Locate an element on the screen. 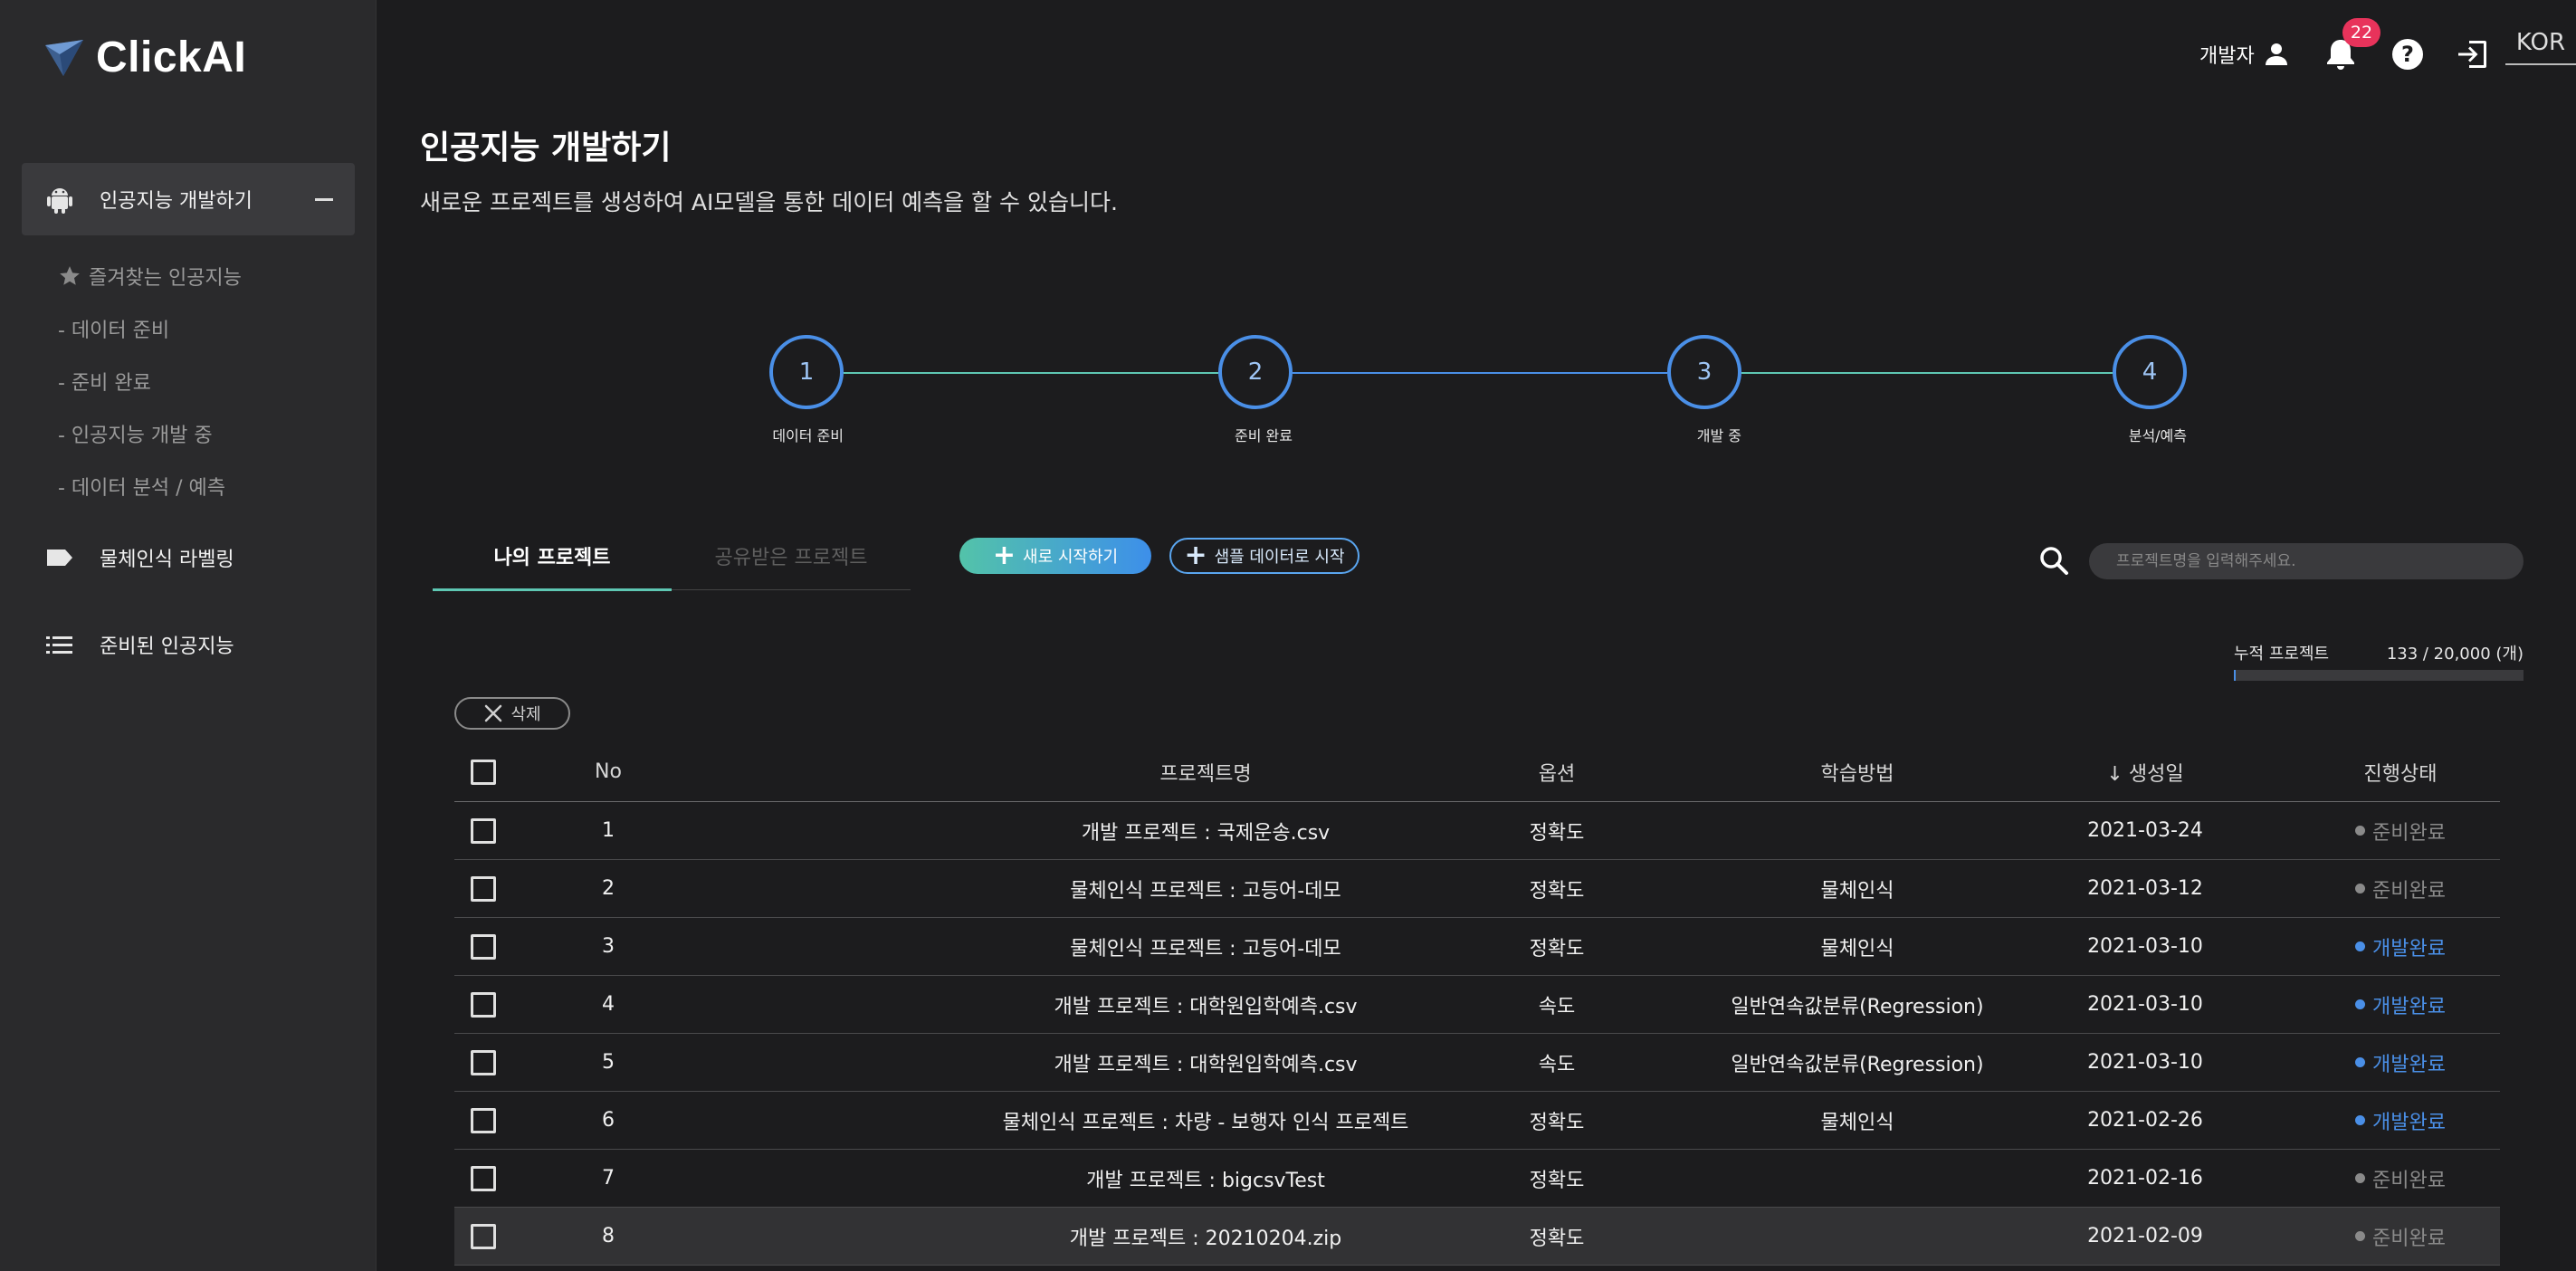 The image size is (2576, 1271). language-selector: KOR is located at coordinates (2540, 47).